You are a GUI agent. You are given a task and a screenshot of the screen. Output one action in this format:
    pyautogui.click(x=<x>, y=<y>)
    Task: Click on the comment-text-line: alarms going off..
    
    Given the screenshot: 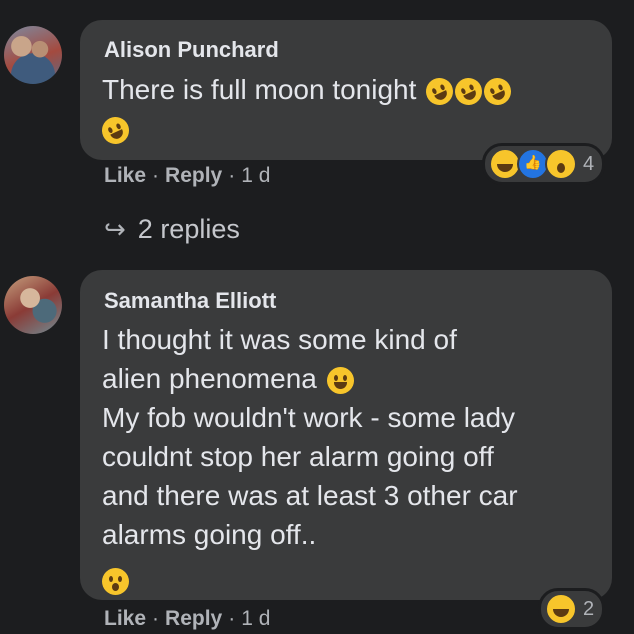 What is the action you would take?
    pyautogui.click(x=209, y=534)
    